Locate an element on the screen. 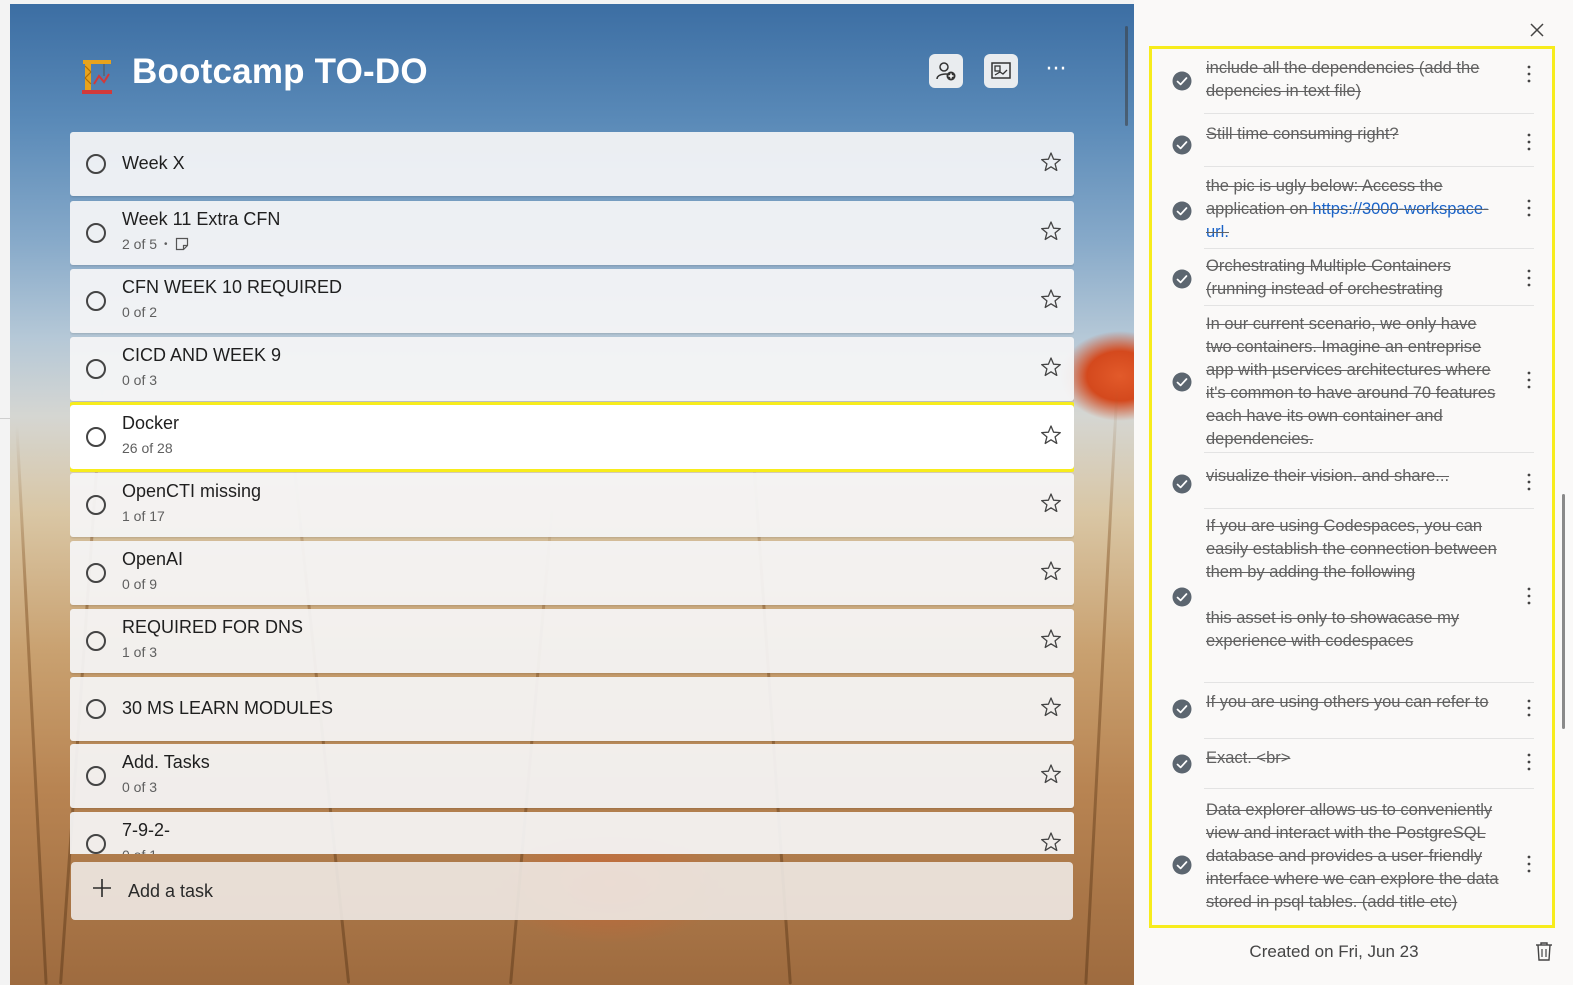 Image resolution: width=1573 pixels, height=985 pixels. task-step-progress: 2 of 5 • is located at coordinates (155, 244).